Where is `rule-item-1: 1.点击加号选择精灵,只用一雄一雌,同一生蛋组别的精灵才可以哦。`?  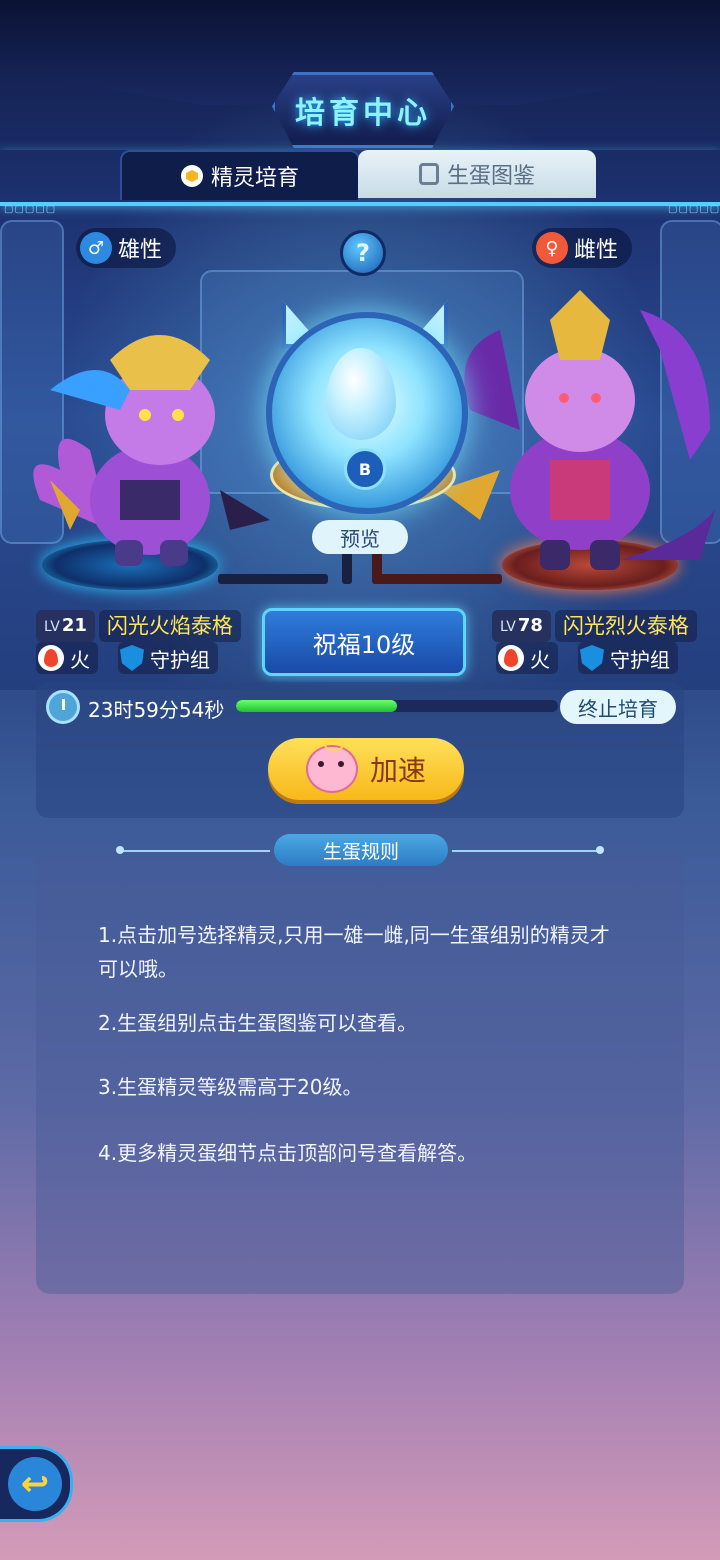 rule-item-1: 1.点击加号选择精灵,只用一雄一雌,同一生蛋组别的精灵才可以哦。 is located at coordinates (354, 952).